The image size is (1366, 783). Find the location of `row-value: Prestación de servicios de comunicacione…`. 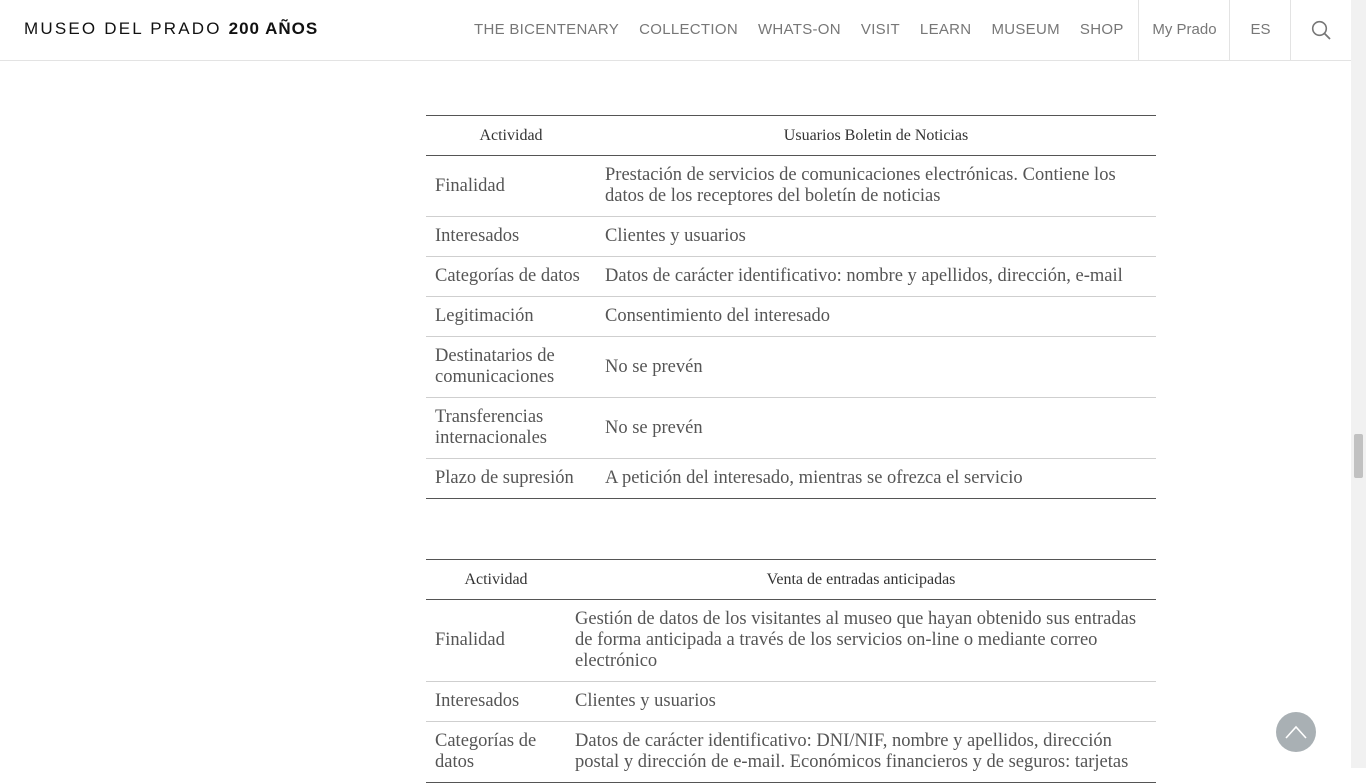

row-value: Prestación de servicios de comunicacione… is located at coordinates (876, 186).